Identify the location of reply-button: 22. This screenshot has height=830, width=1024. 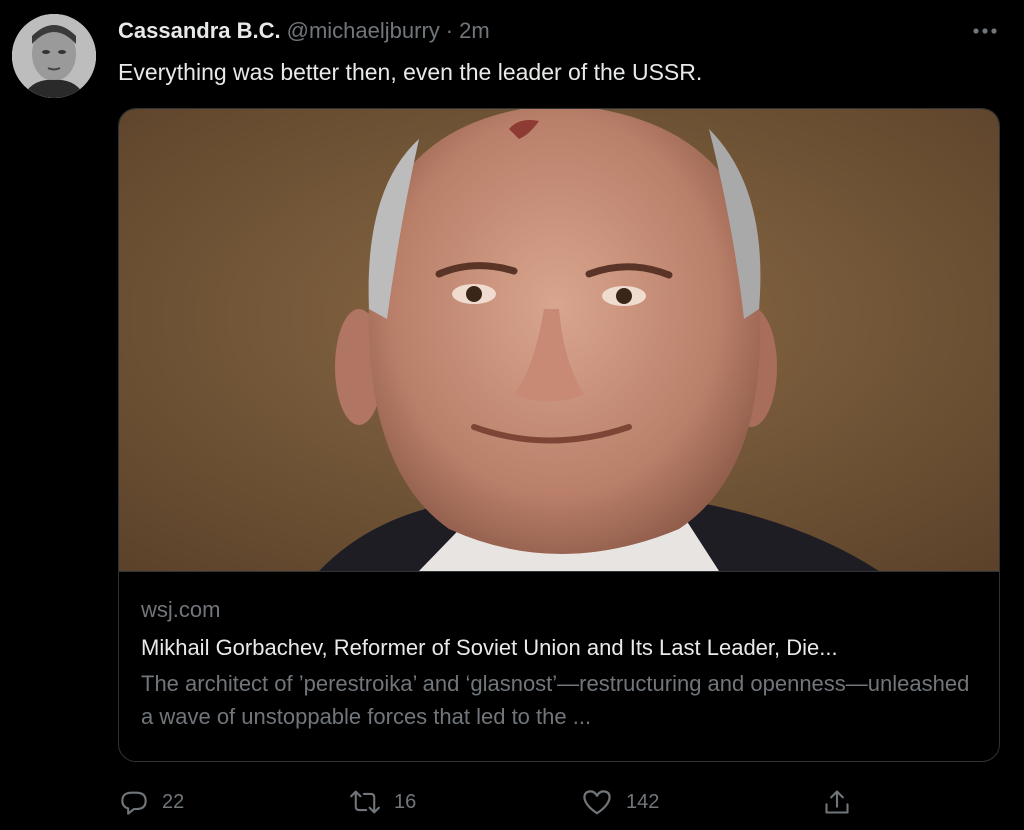
(152, 802).